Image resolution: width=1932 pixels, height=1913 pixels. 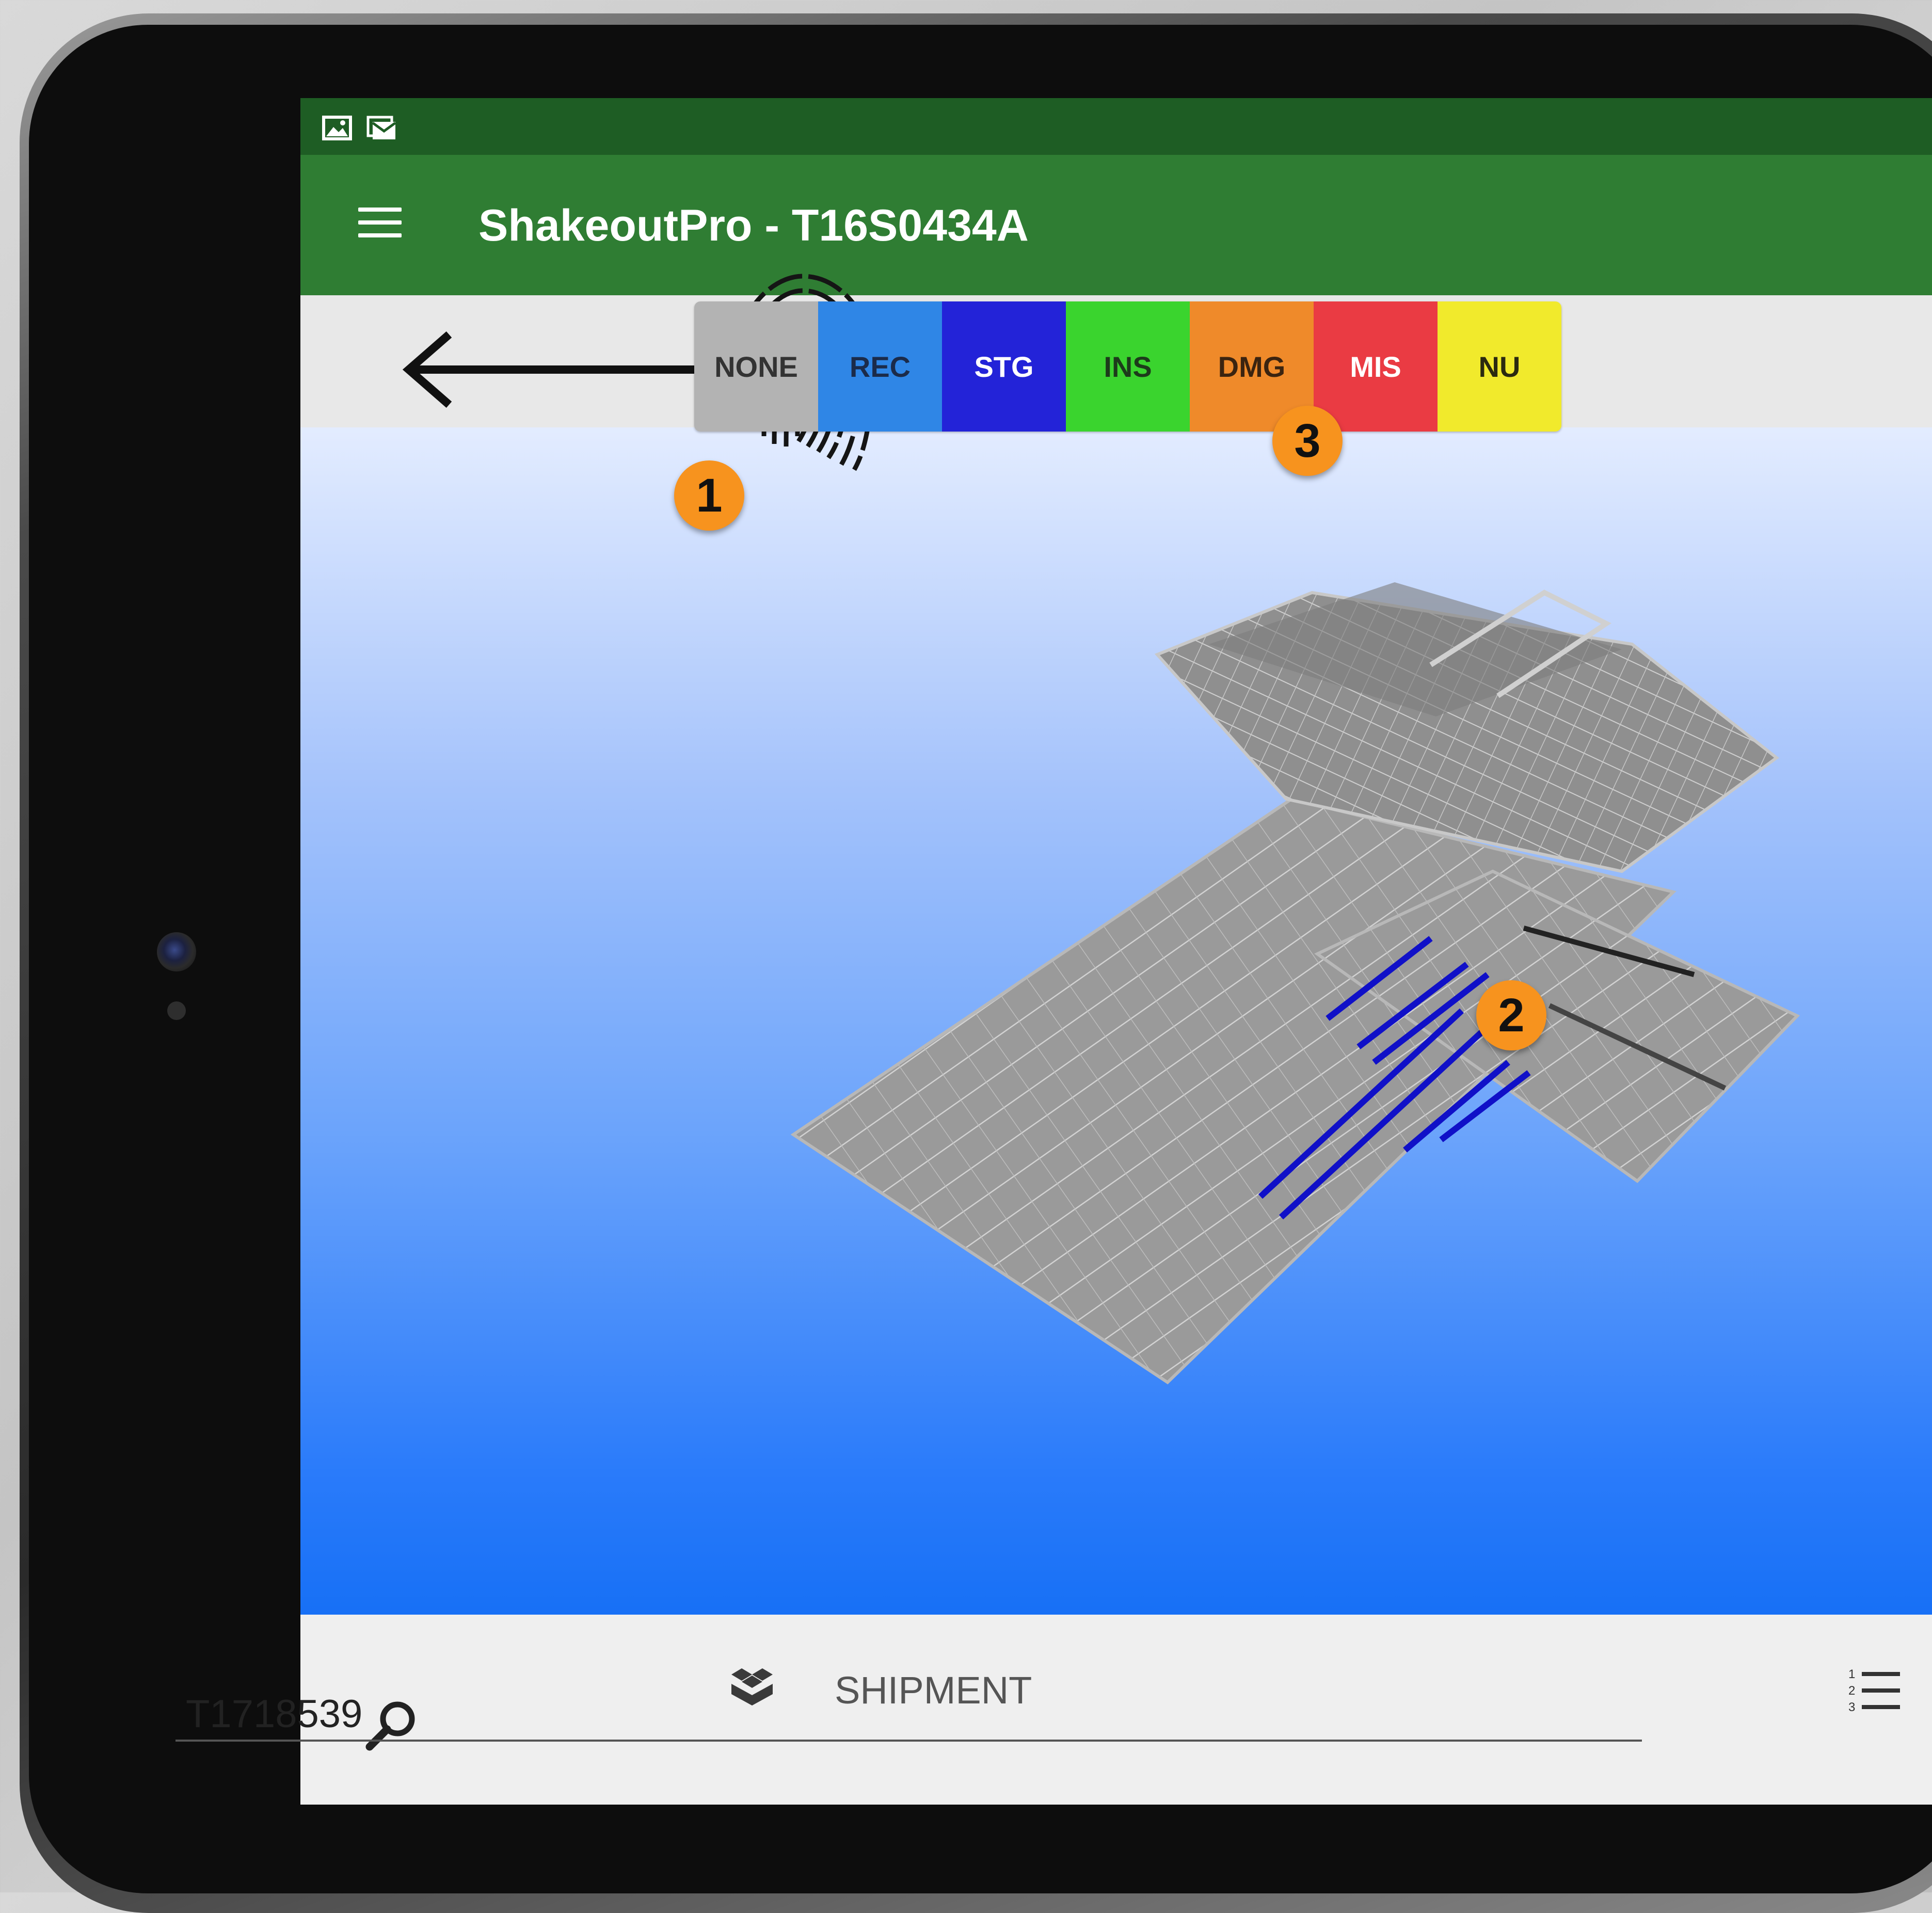 I want to click on filter-mis: MIS, so click(x=1376, y=367).